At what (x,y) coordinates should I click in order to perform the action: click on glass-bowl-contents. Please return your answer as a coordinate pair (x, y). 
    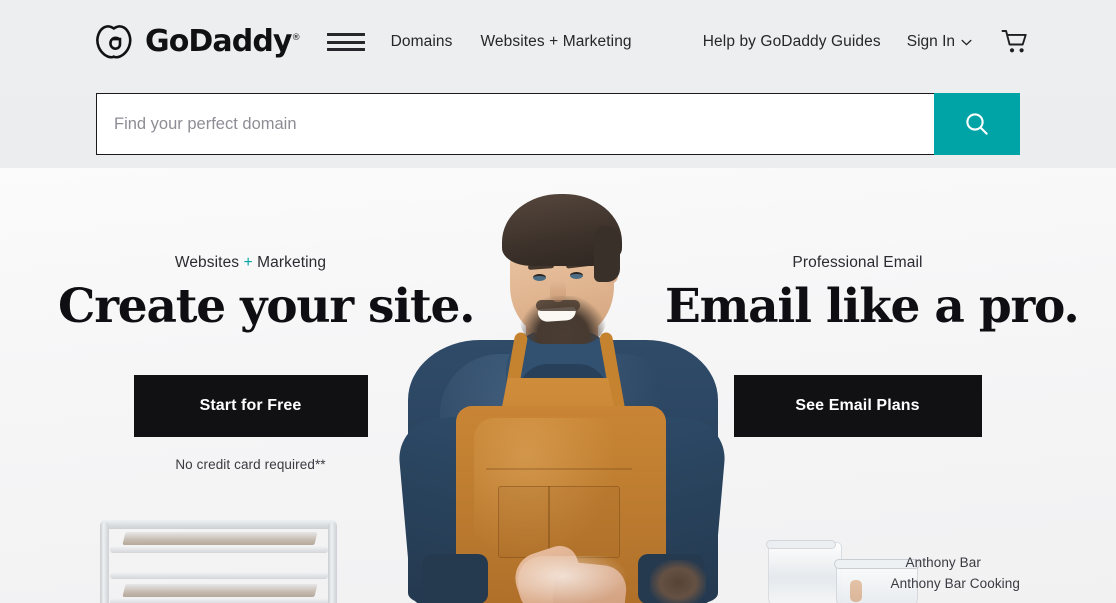
    Looking at the image, I should click on (856, 591).